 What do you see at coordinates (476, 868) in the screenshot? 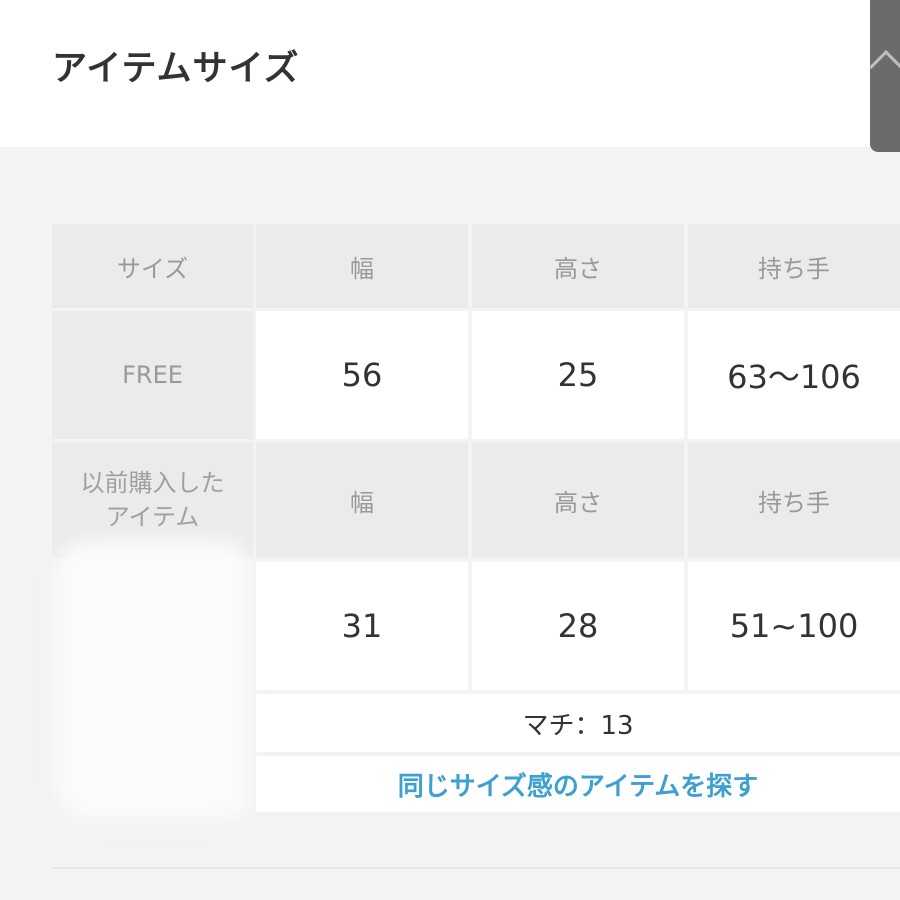
I see `section-divider` at bounding box center [476, 868].